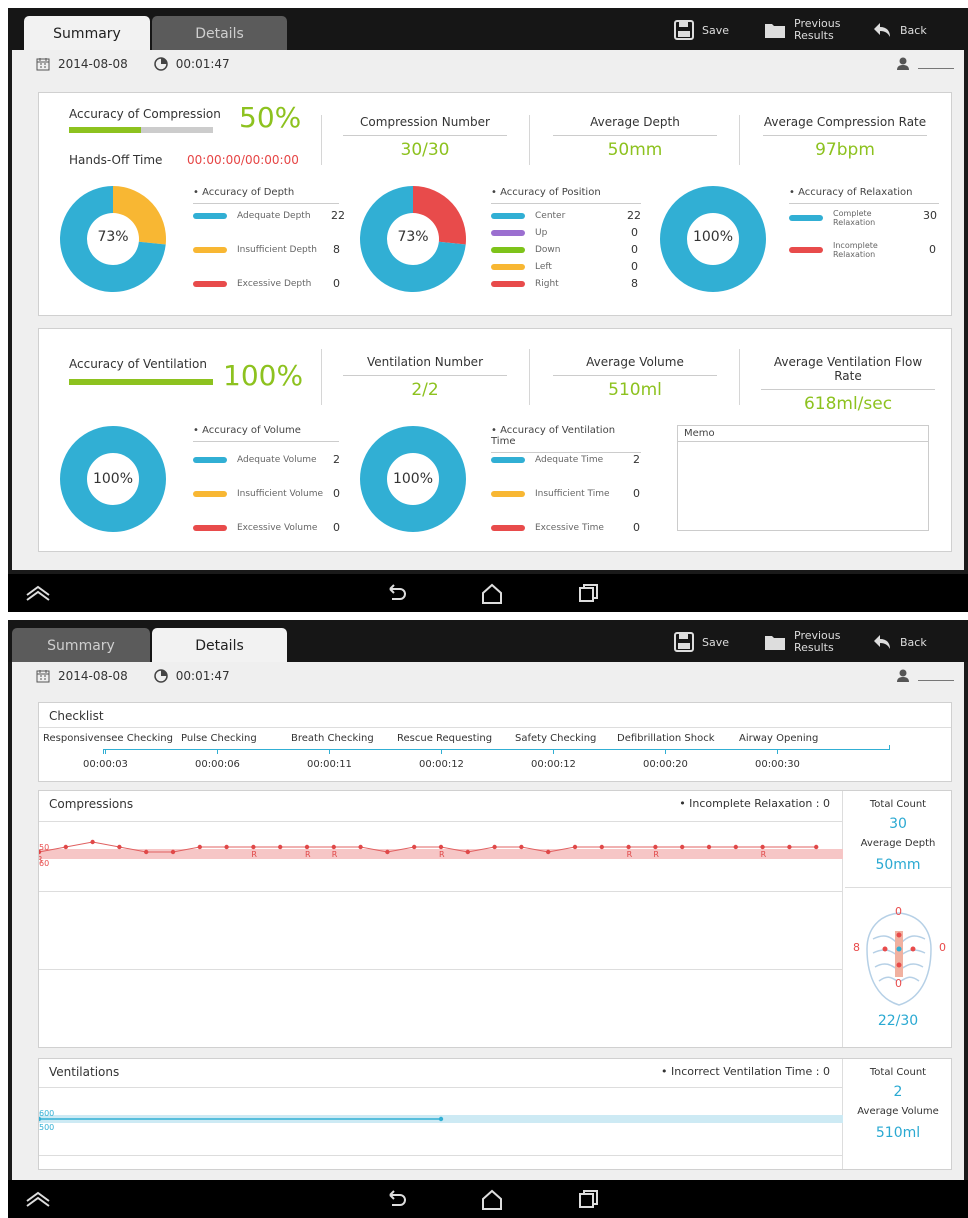 This screenshot has height=1218, width=968. Describe the element at coordinates (425, 150) in the screenshot. I see `compression-number-value: 30/30` at that location.